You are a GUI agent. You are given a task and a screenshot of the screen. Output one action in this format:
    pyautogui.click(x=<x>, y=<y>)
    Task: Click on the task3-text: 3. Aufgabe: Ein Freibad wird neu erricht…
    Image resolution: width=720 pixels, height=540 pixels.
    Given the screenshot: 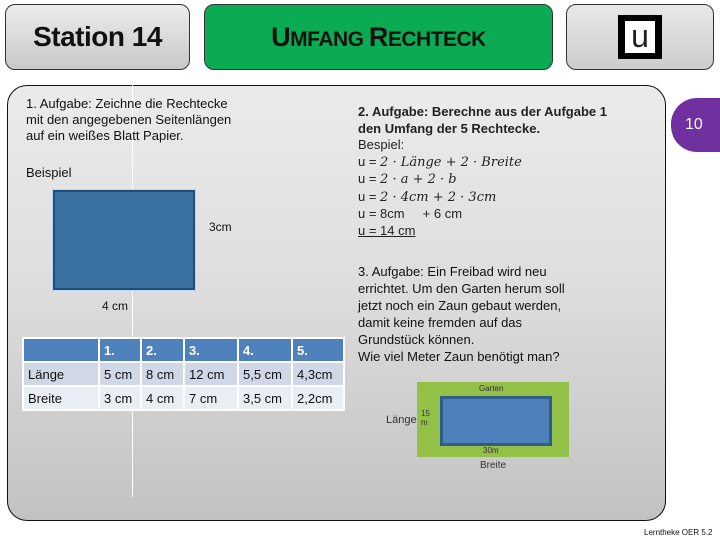 What is the action you would take?
    pyautogui.click(x=461, y=314)
    